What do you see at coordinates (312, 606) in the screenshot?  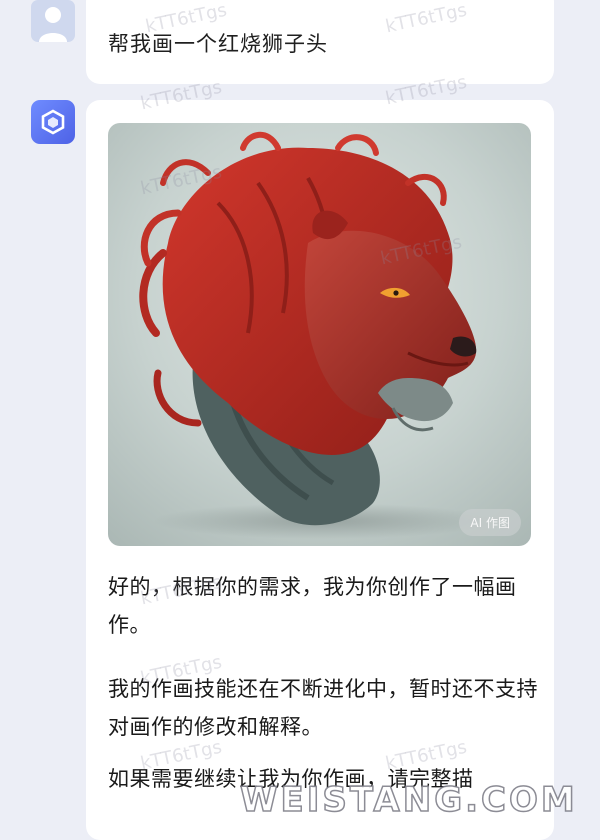 I see `bot-paragraph-1: 好的，根据你的需求，我为你创作了一幅画作。` at bounding box center [312, 606].